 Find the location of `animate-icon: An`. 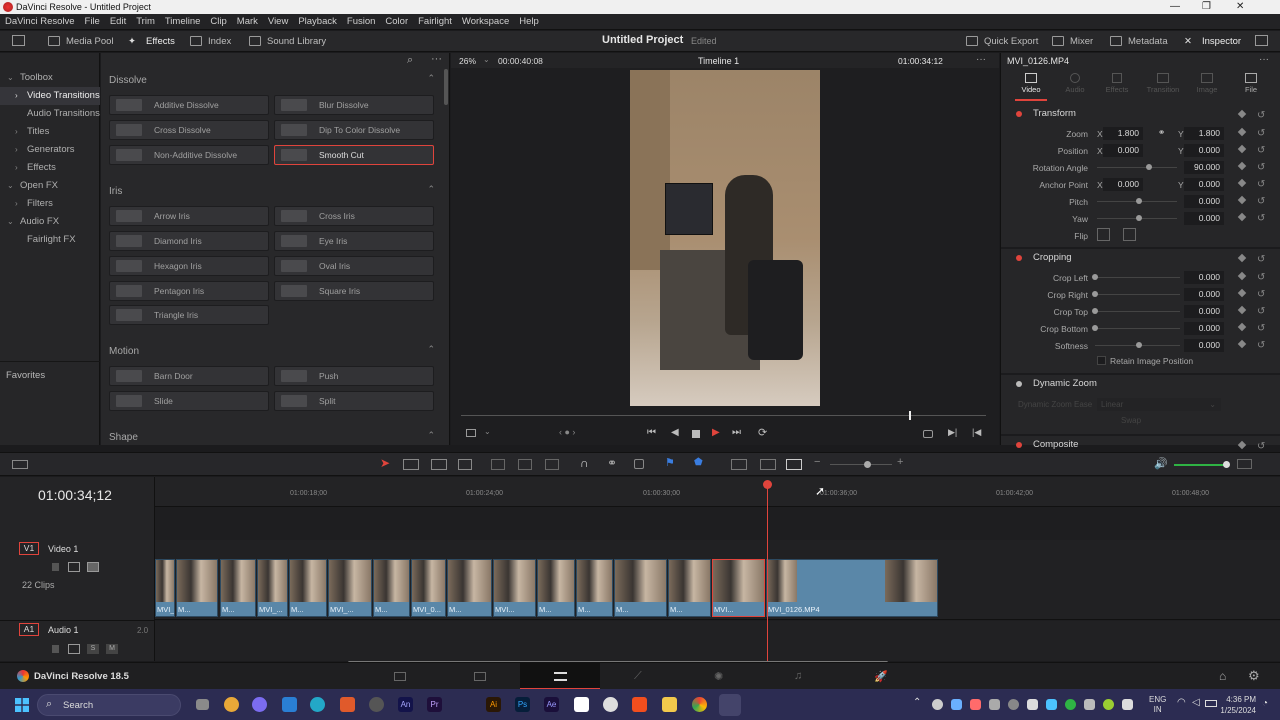

animate-icon: An is located at coordinates (405, 704).